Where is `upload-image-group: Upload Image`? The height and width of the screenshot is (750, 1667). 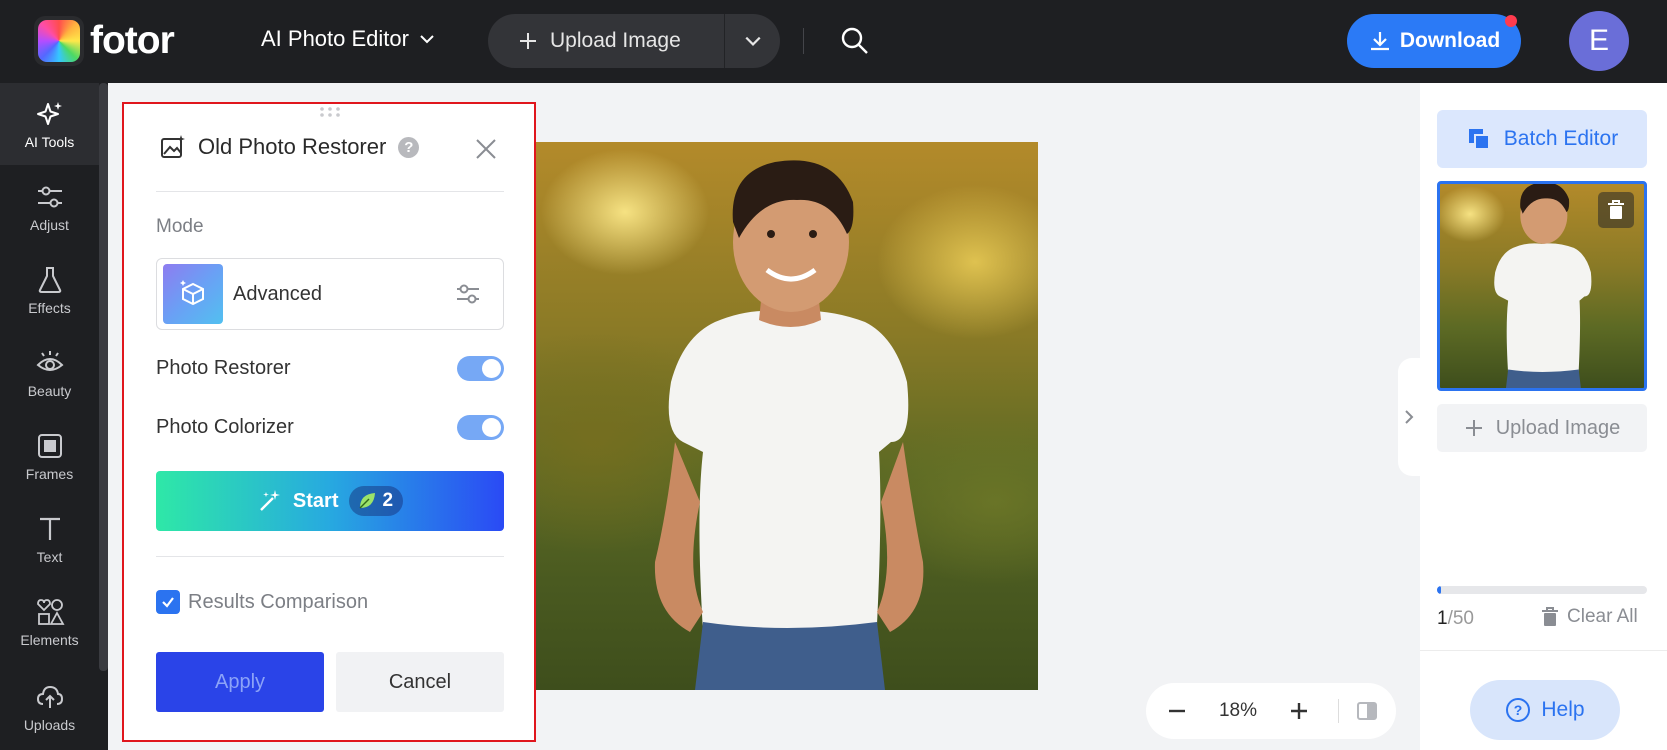
upload-image-group: Upload Image is located at coordinates (634, 41).